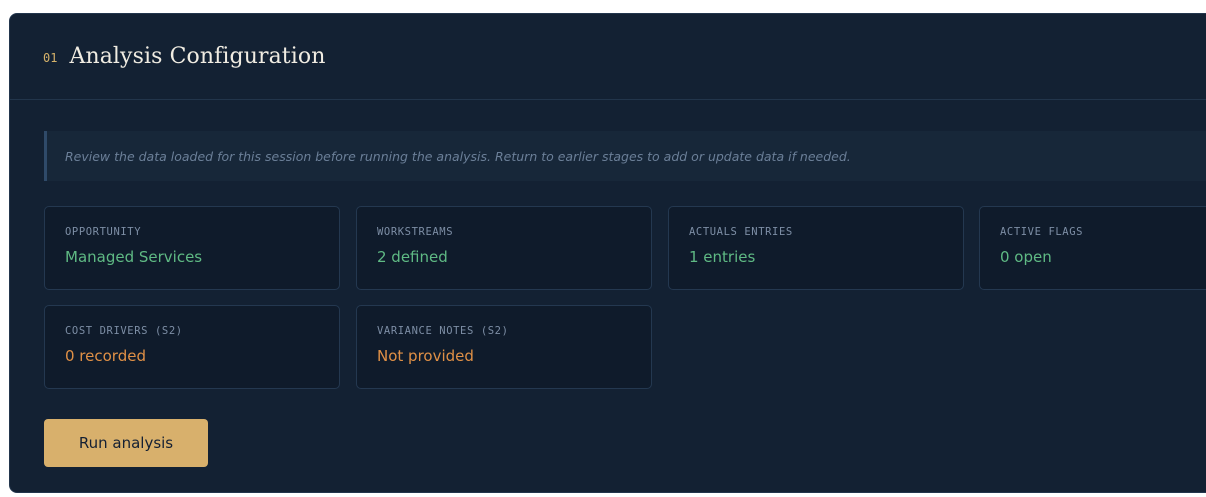 Image resolution: width=1206 pixels, height=497 pixels. Describe the element at coordinates (722, 257) in the screenshot. I see `card-value: 1 entries` at that location.